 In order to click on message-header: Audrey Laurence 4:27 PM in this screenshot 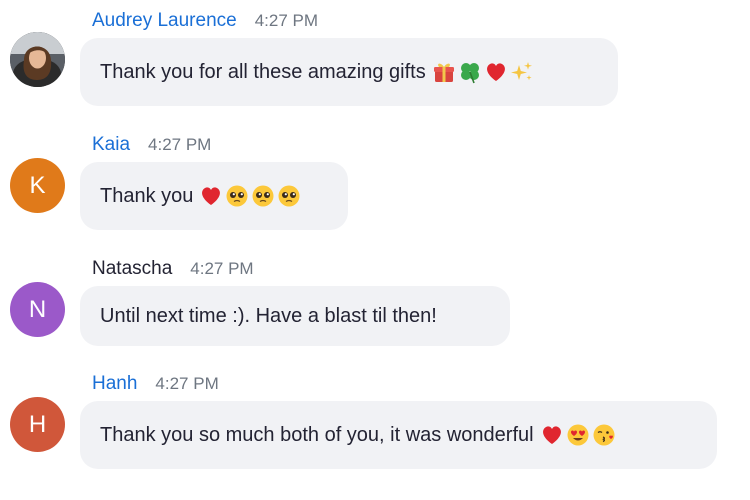, I will do `click(205, 22)`.